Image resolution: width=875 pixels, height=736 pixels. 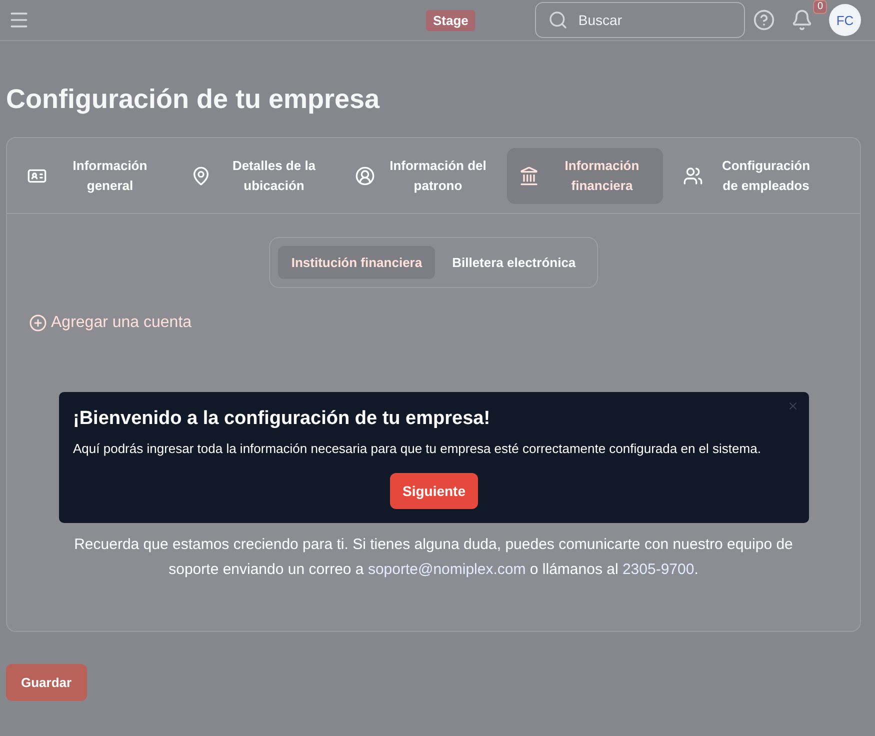 What do you see at coordinates (658, 569) in the screenshot?
I see `phone-link: 2305-9700` at bounding box center [658, 569].